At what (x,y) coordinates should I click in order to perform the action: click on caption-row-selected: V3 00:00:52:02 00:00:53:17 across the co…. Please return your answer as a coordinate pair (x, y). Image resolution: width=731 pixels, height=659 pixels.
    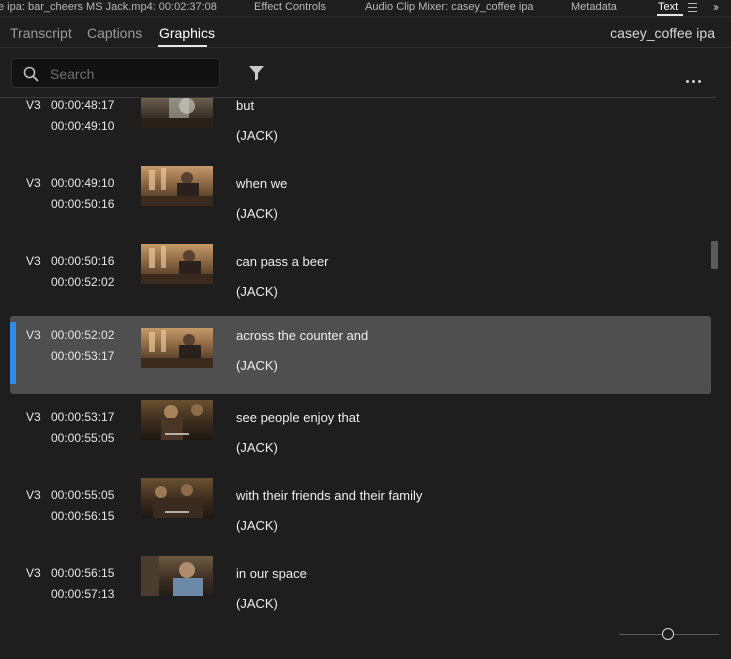
    Looking at the image, I should click on (360, 355).